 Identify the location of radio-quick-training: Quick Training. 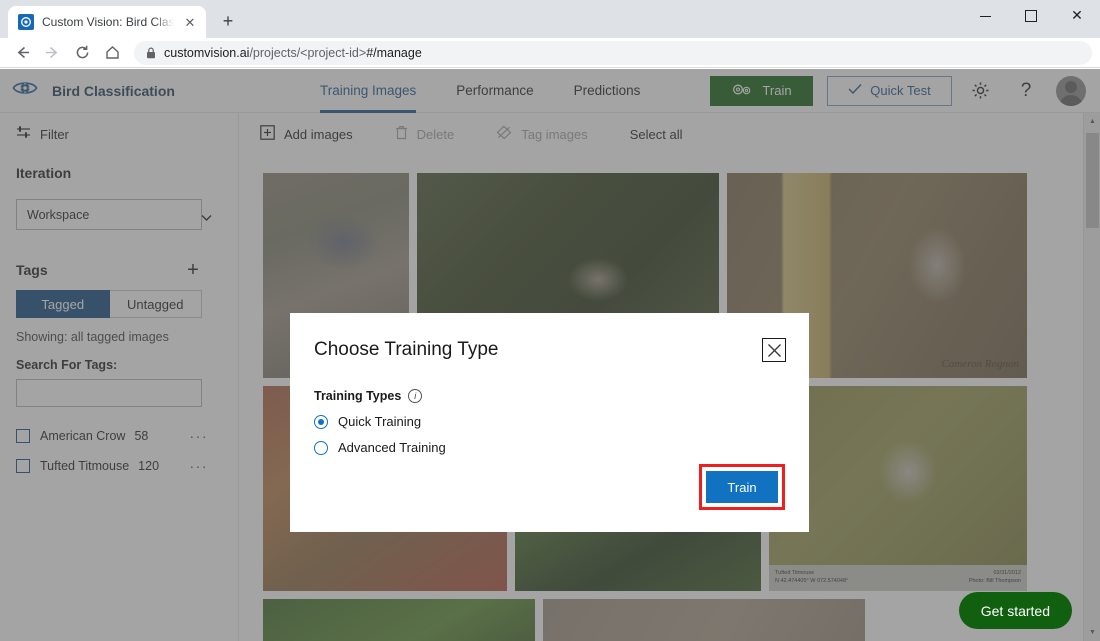
(549, 421).